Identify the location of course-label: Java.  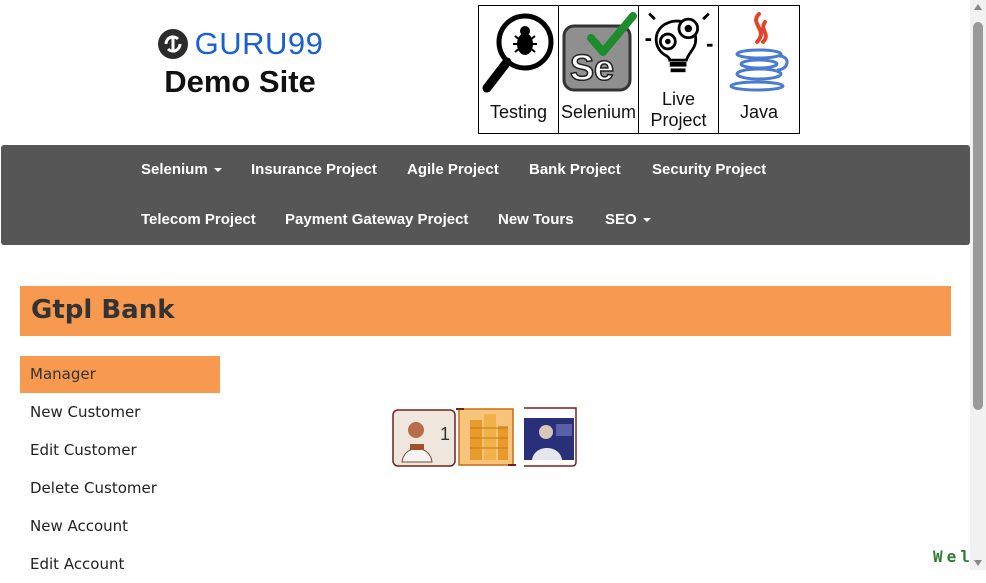
(759, 112).